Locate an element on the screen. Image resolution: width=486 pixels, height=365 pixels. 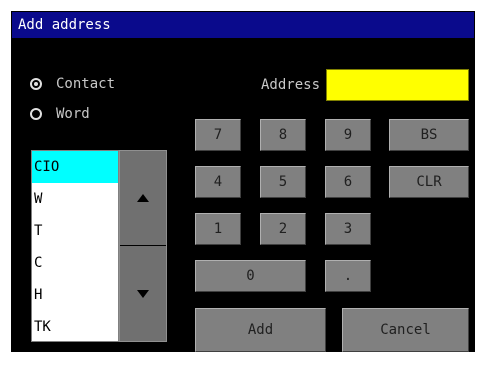
scroll-up-button is located at coordinates (143, 198).